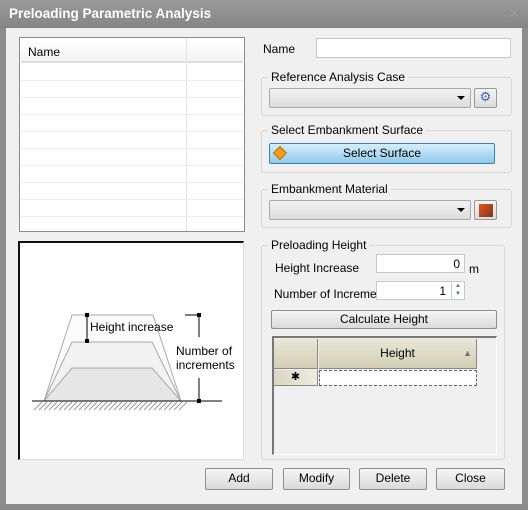  What do you see at coordinates (330, 294) in the screenshot?
I see `number-of-increment-label: Number of Increment` at bounding box center [330, 294].